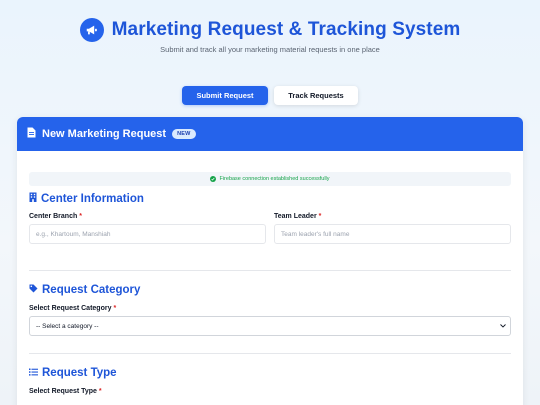  I want to click on request-category-label: Select Request Category *, so click(72, 308).